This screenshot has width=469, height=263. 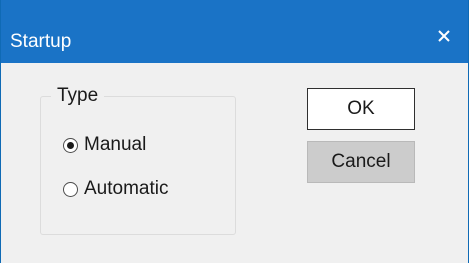 I want to click on cancel-button: Cancel, so click(x=361, y=162).